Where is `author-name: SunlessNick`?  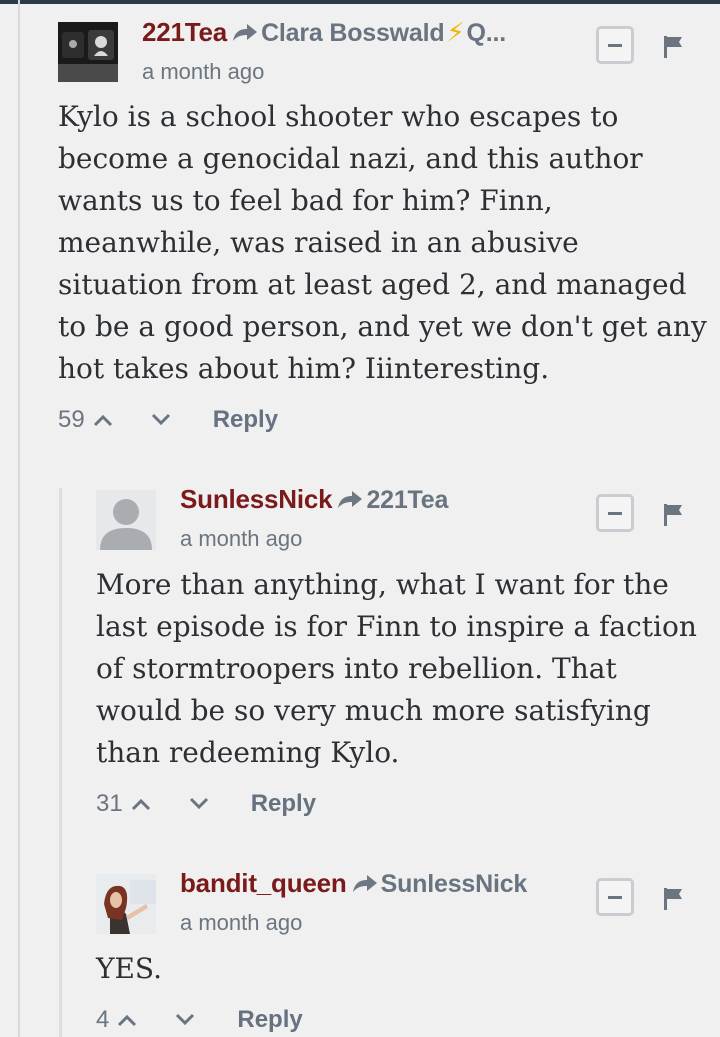 author-name: SunlessNick is located at coordinates (256, 499).